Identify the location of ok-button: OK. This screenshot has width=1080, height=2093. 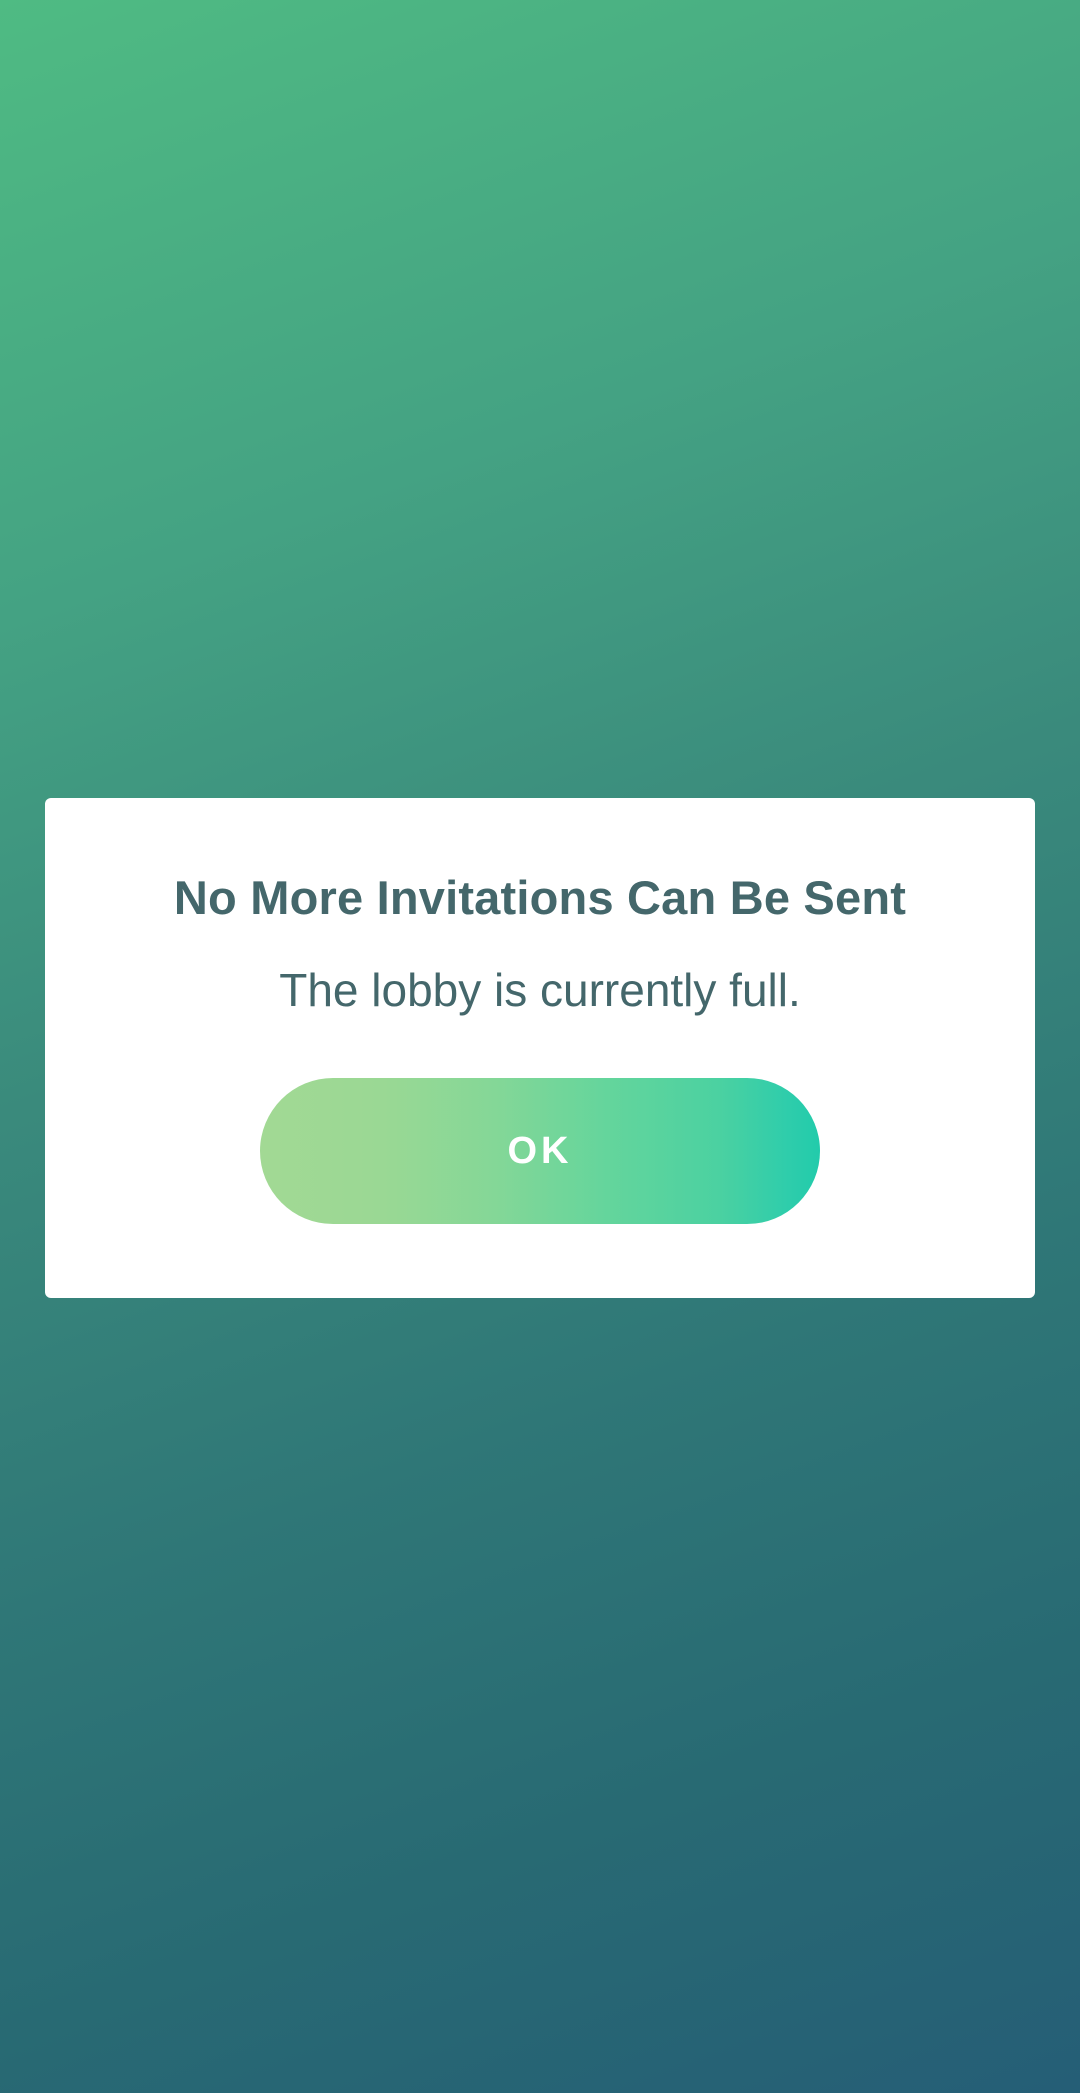
(540, 1151).